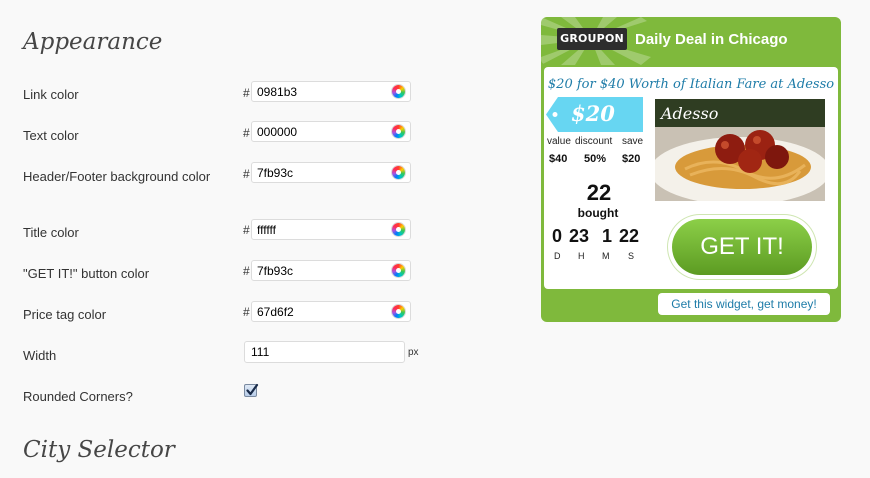 This screenshot has width=870, height=478. Describe the element at coordinates (711, 39) in the screenshot. I see `widget-title: Daily Deal in Chicago` at that location.